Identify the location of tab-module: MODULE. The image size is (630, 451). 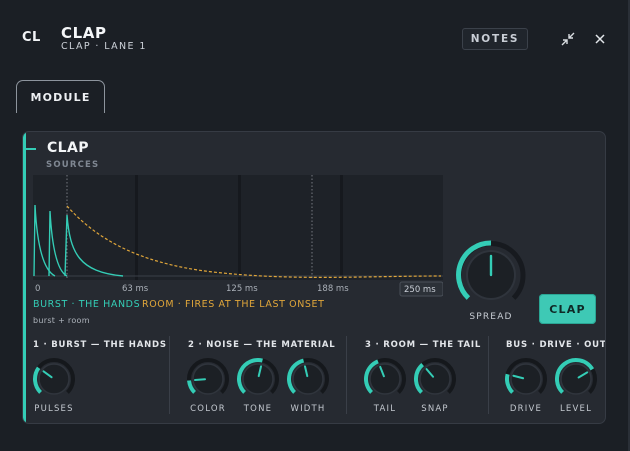
(60, 96).